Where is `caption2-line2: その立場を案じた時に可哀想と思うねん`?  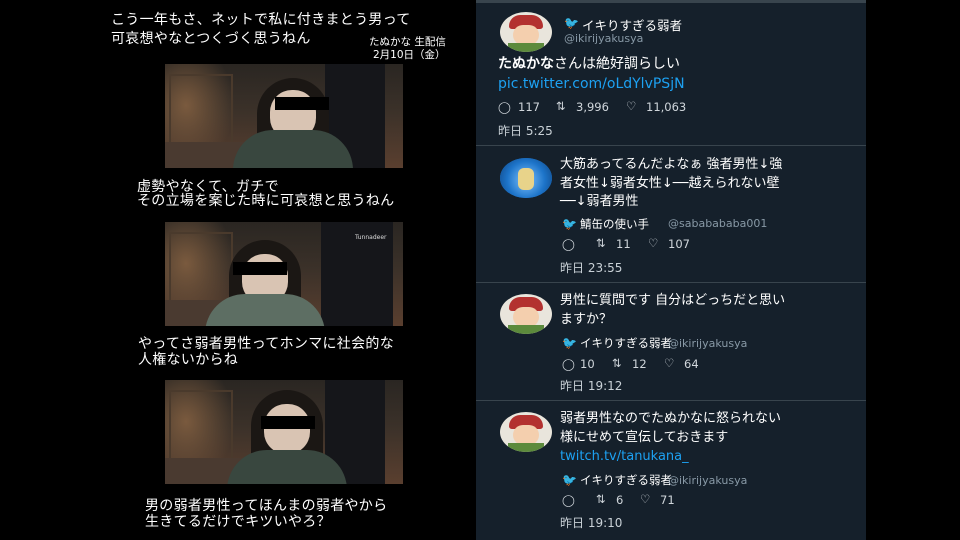 caption2-line2: その立場を案じた時に可哀想と思うねん is located at coordinates (266, 201).